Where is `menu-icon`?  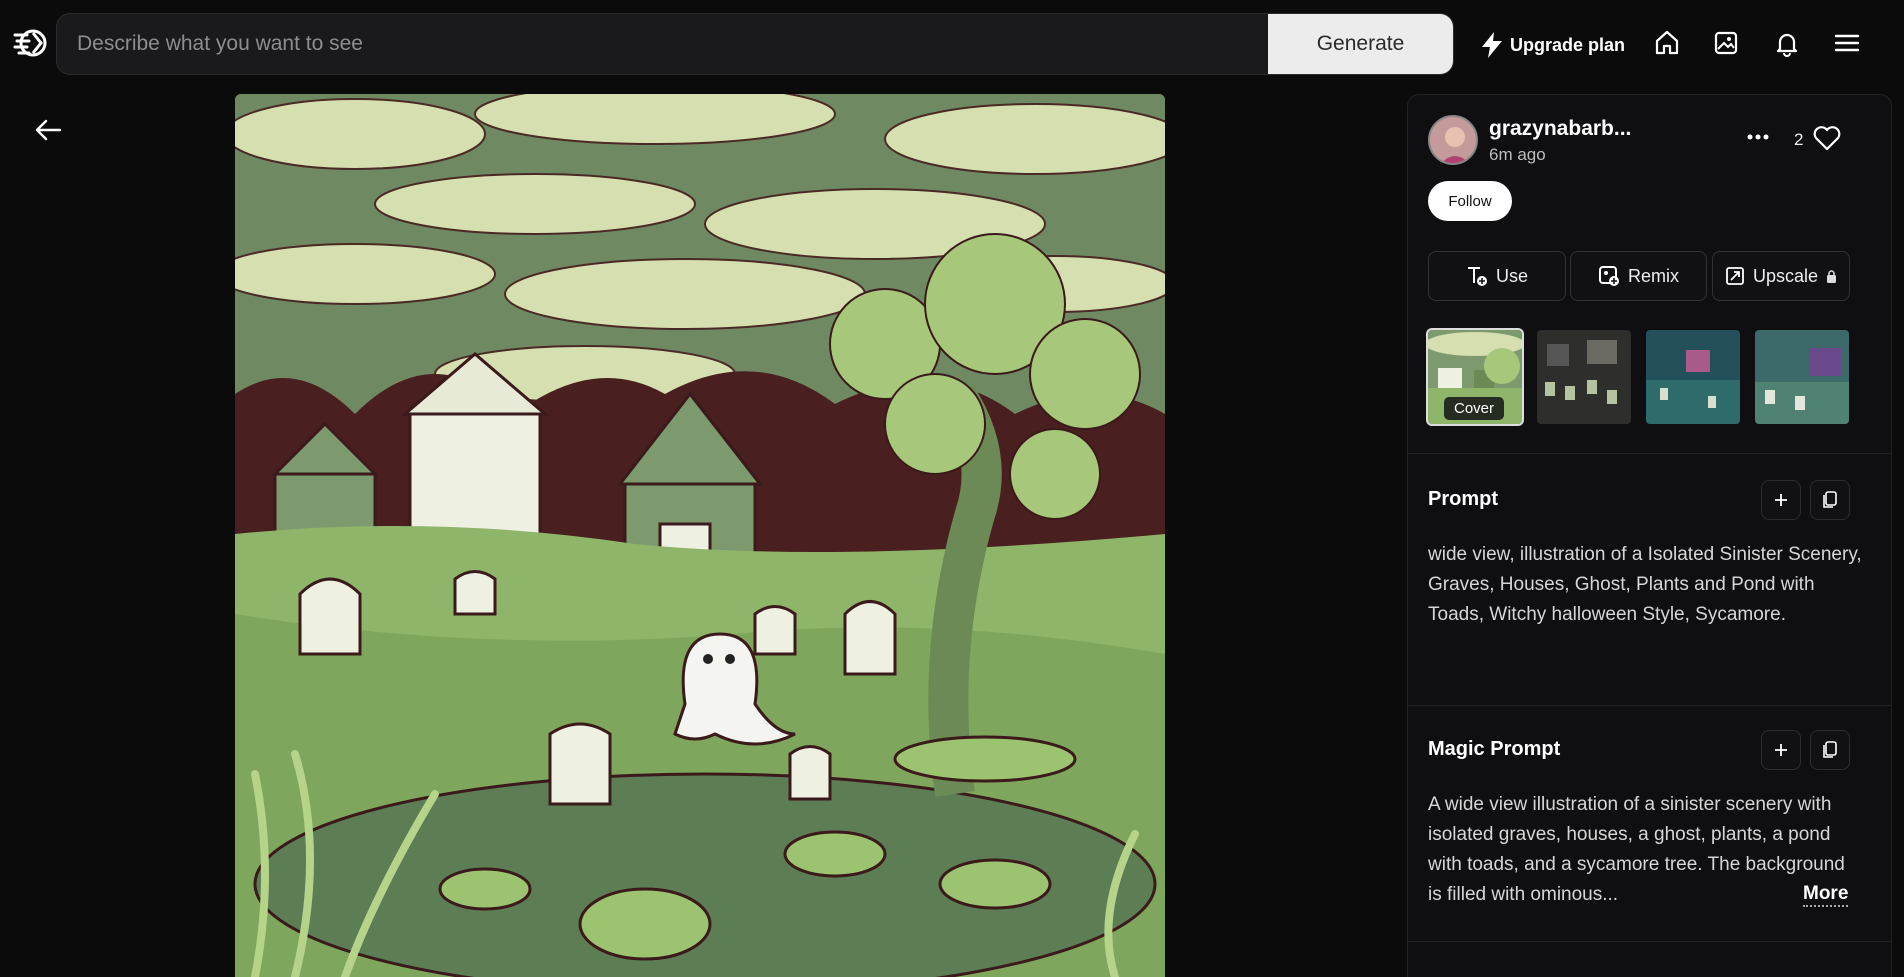 menu-icon is located at coordinates (1847, 43).